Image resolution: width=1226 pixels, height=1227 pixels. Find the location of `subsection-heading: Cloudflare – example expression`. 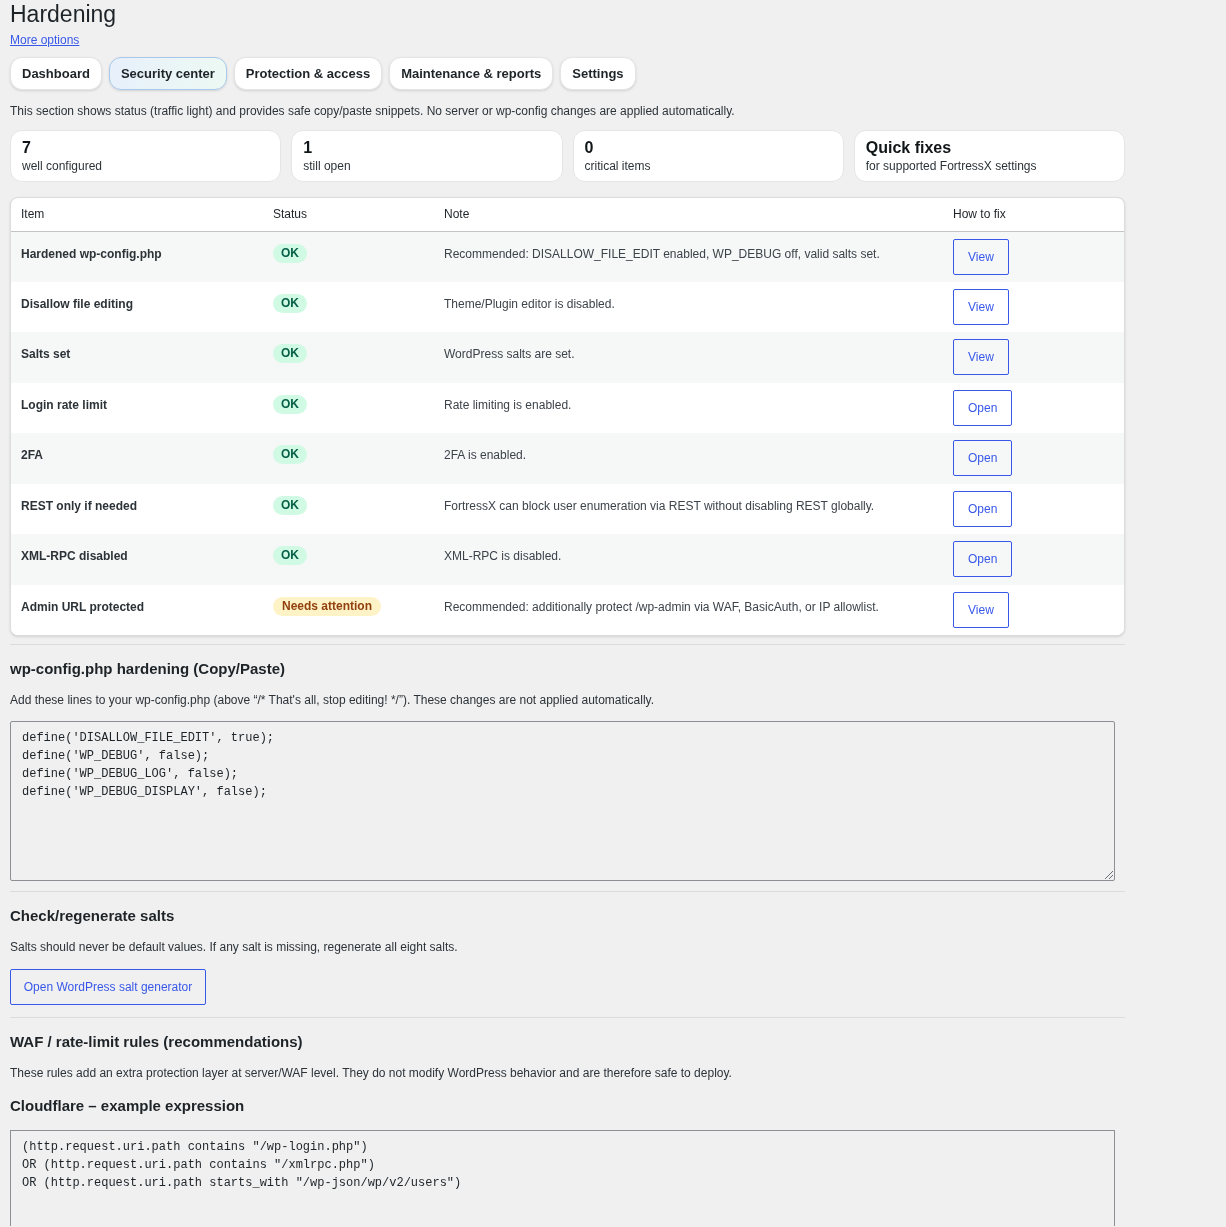

subsection-heading: Cloudflare – example expression is located at coordinates (127, 1106).